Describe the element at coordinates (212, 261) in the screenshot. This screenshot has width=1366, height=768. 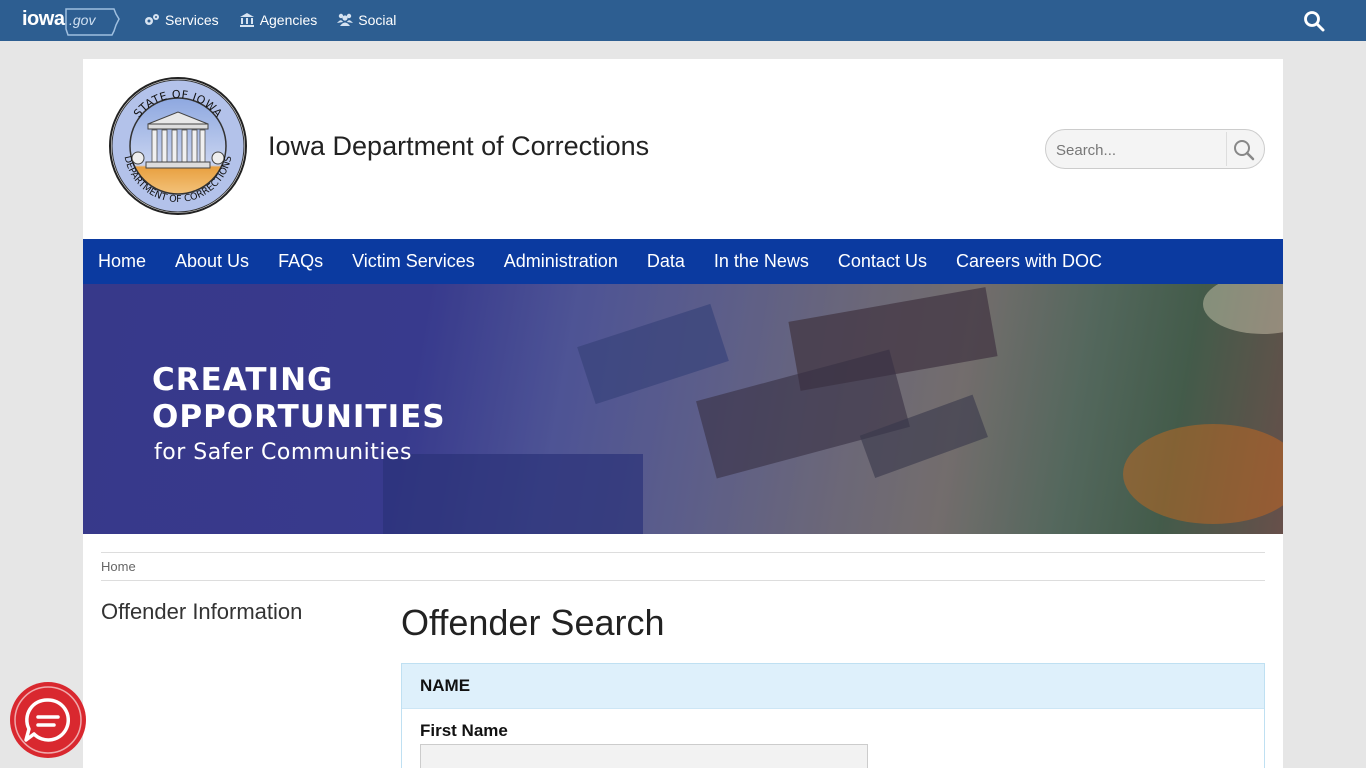
I see `nav-about-us: About Us` at that location.